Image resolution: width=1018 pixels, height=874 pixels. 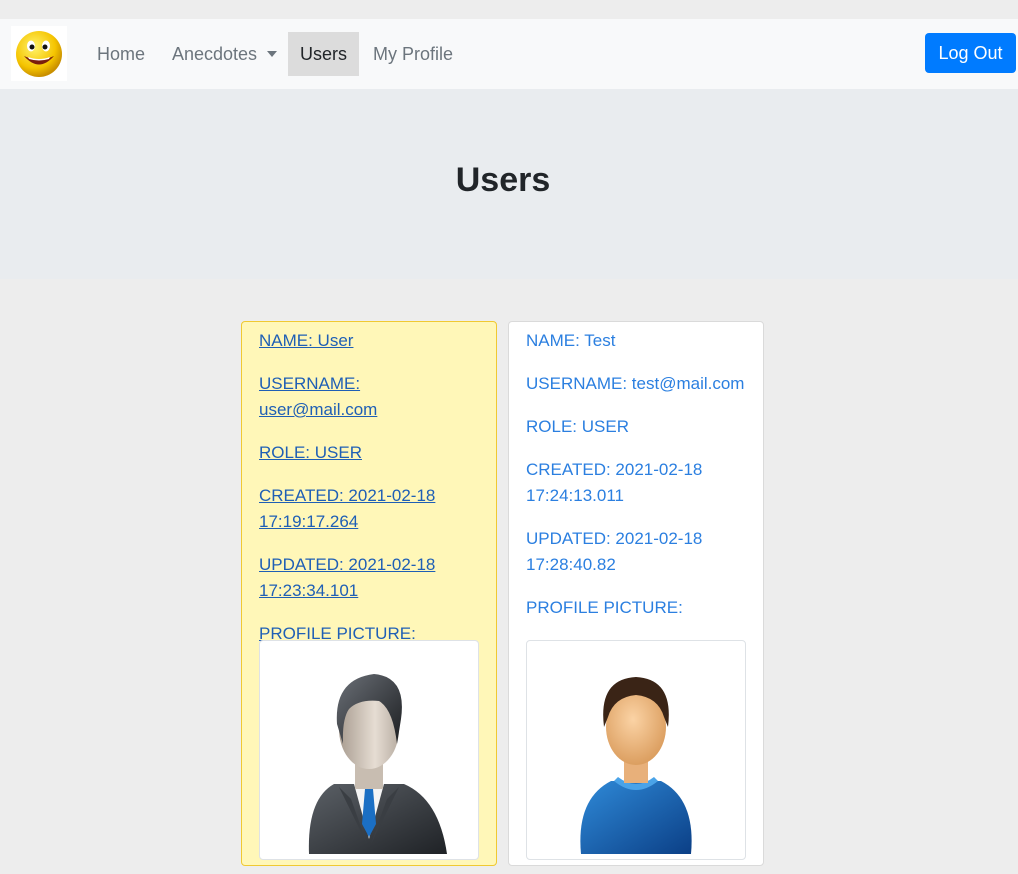 I want to click on nav-anecdotes-dropdown: Anecdotes, so click(x=224, y=54).